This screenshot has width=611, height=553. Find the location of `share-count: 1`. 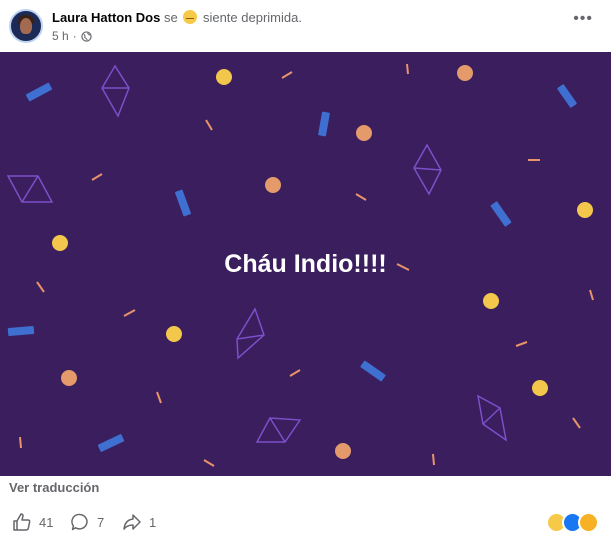

share-count: 1 is located at coordinates (153, 522).